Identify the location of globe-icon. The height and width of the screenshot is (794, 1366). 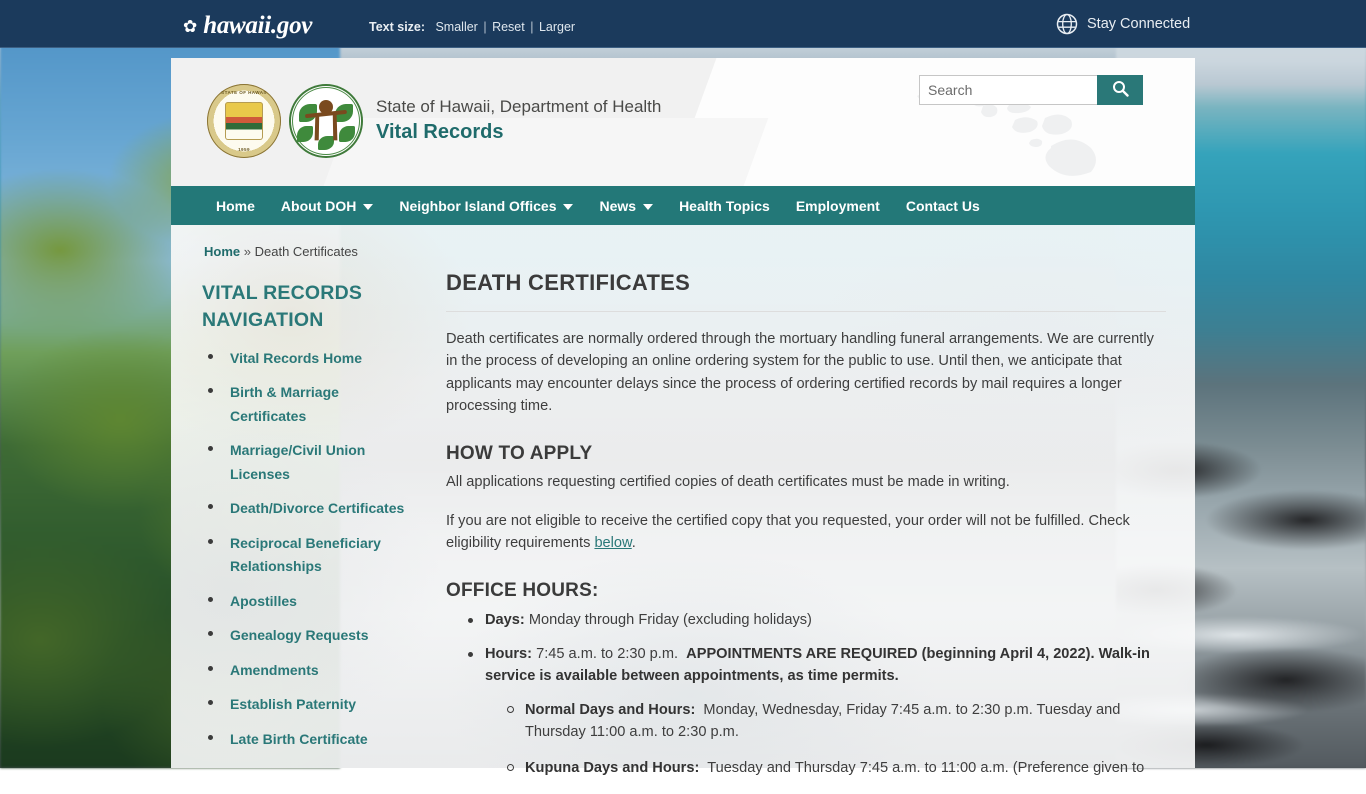
(1067, 24).